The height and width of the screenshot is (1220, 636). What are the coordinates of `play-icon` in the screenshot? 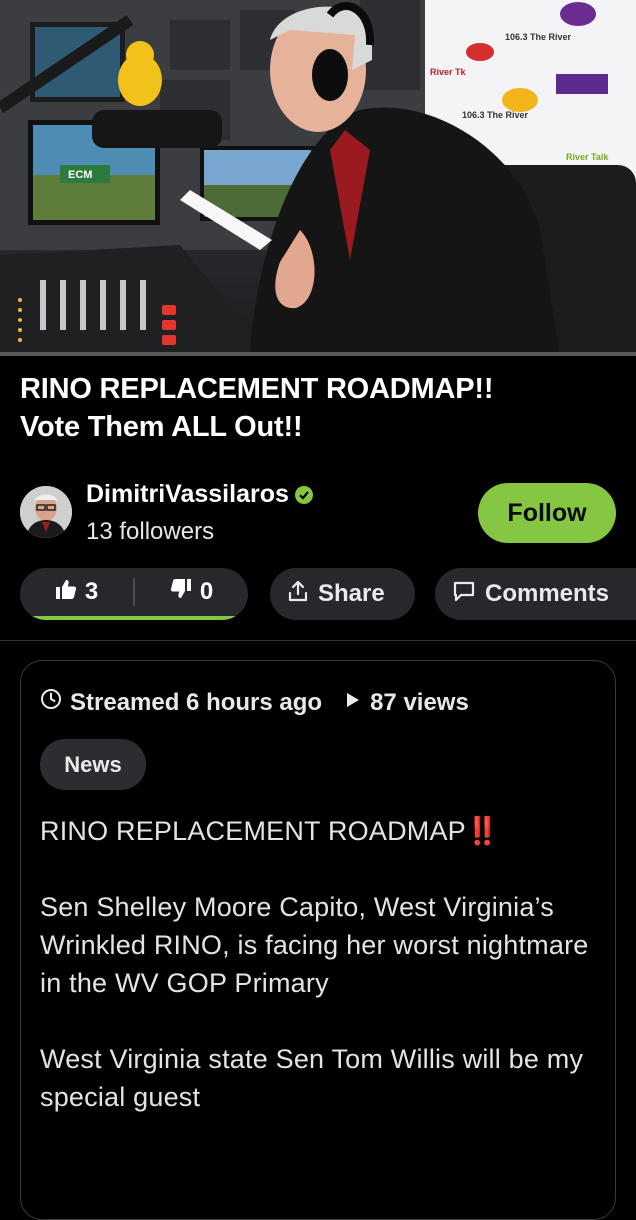 It's located at (353, 703).